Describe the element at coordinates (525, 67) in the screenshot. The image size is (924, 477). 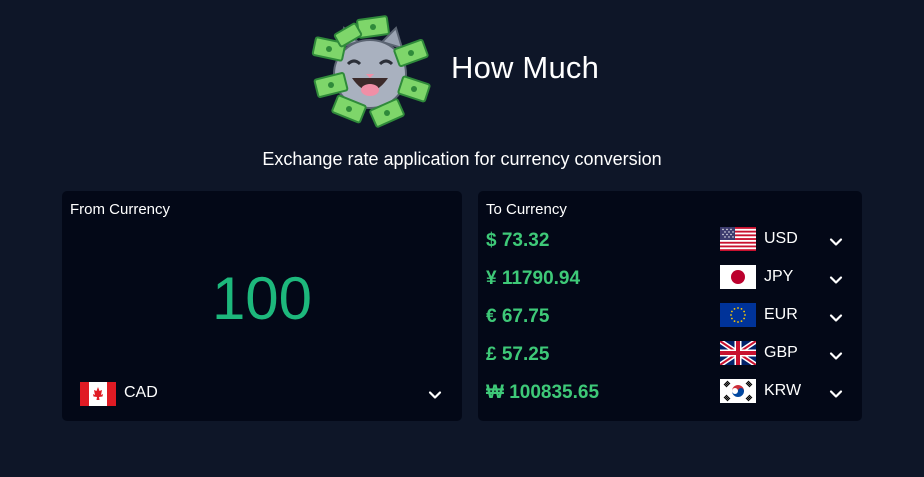
I see `app-title: How Much` at that location.